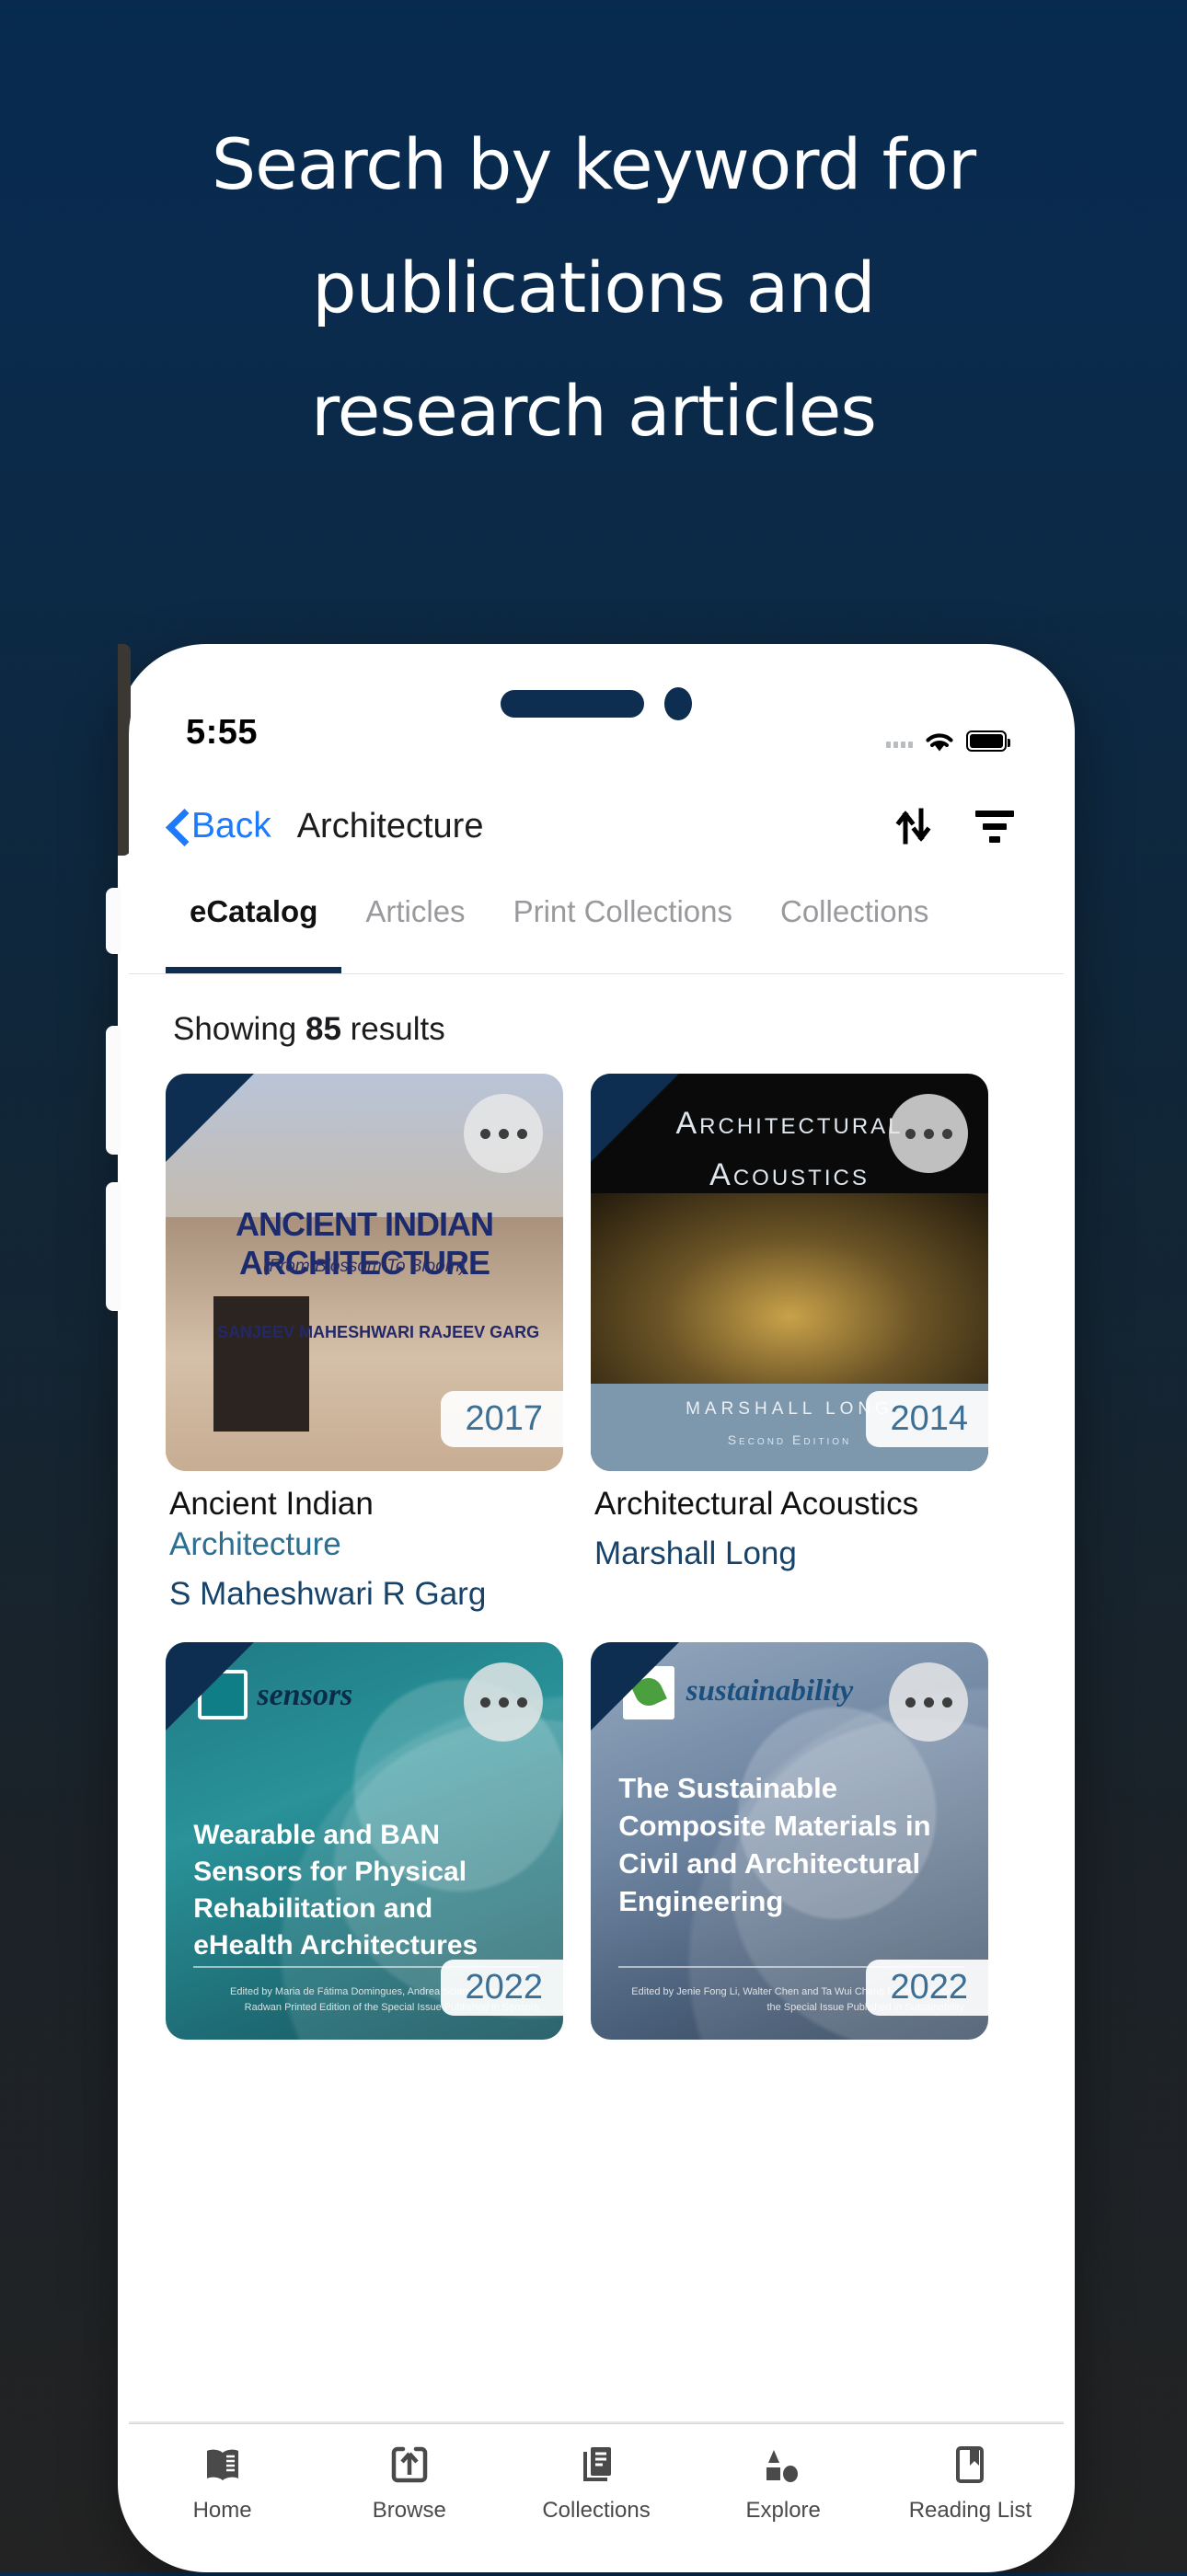 This screenshot has height=2576, width=1187. What do you see at coordinates (392, 1029) in the screenshot?
I see `showing-suffix: results` at bounding box center [392, 1029].